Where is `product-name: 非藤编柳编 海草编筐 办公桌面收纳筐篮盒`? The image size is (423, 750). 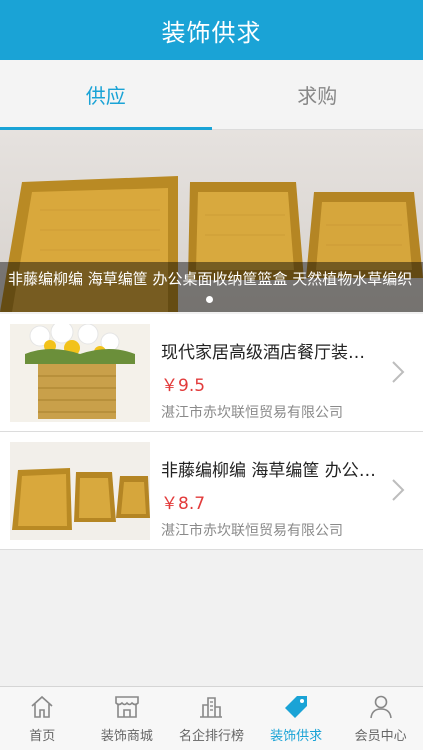 product-name: 非藤编柳编 海草编筐 办公桌面收纳筐篮盒 is located at coordinates (271, 471).